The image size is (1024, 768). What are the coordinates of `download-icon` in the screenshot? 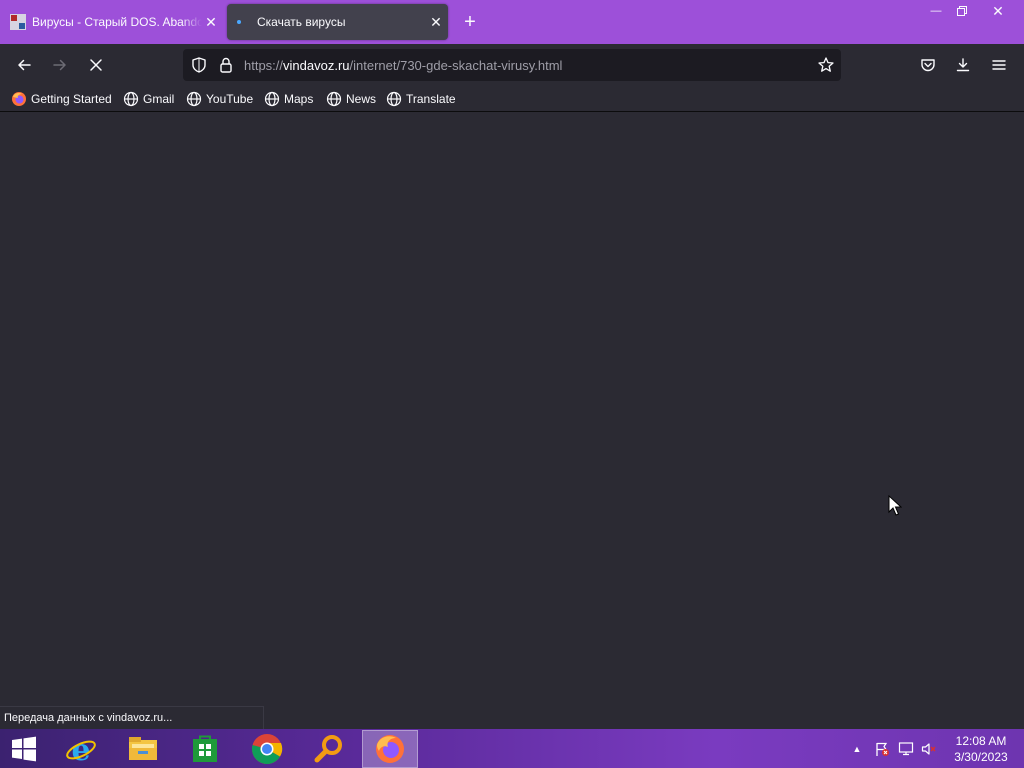 It's located at (963, 65).